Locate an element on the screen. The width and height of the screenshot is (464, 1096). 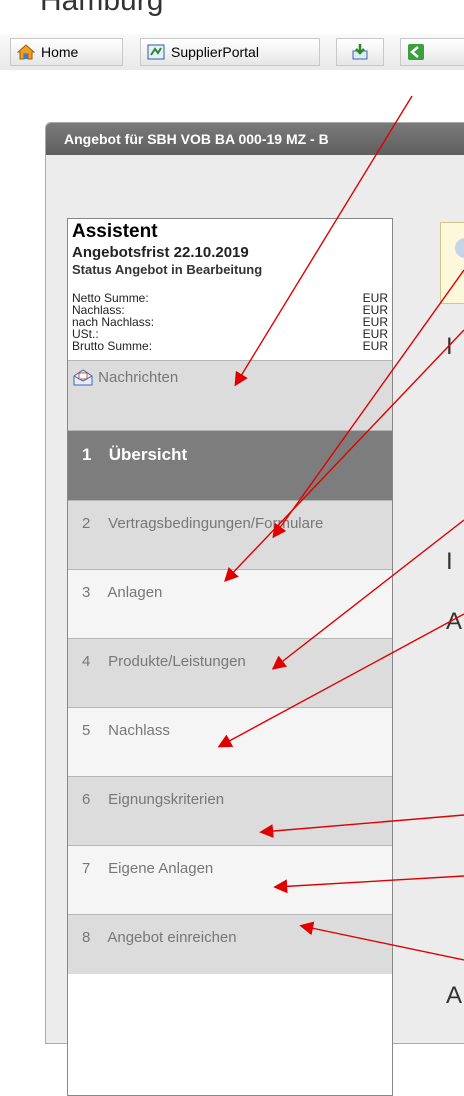
step-label: Vertragsbedingungen/Formulare is located at coordinates (216, 523).